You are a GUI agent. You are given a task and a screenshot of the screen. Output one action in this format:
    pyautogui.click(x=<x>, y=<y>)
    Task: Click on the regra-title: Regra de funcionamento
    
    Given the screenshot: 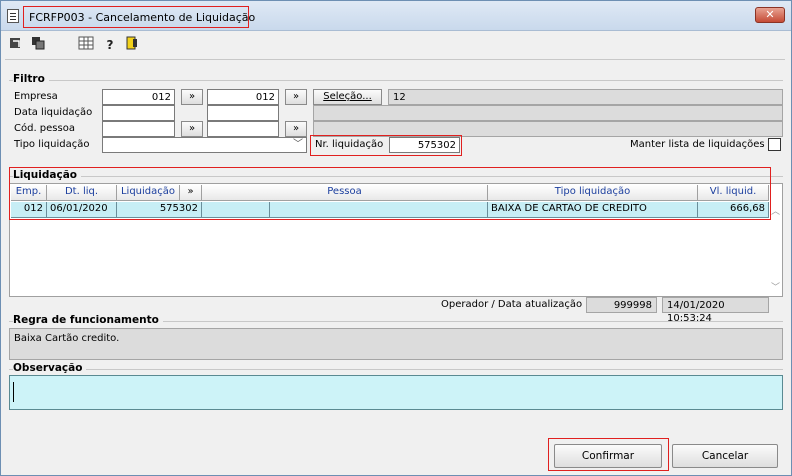 What is the action you would take?
    pyautogui.click(x=88, y=320)
    